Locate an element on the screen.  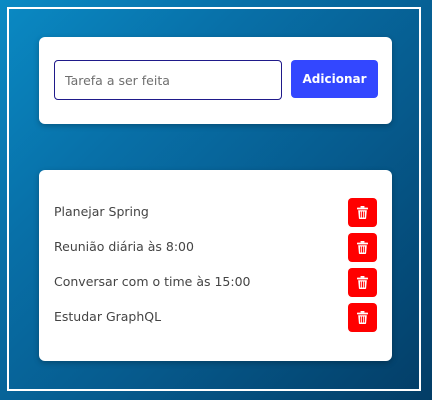
task-label: Estudar GraphQL is located at coordinates (108, 316).